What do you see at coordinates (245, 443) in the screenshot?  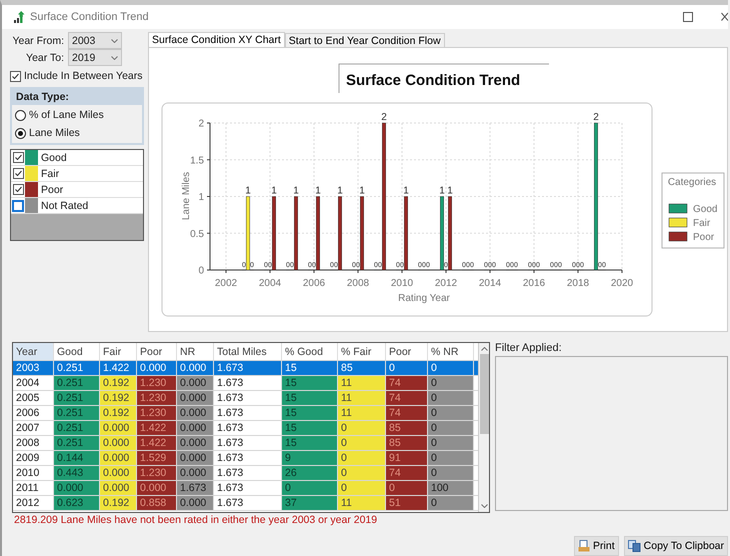 I see `table-row: 2008 0.251 0.000 1.422 0.000 1.673 15 0 85 0` at bounding box center [245, 443].